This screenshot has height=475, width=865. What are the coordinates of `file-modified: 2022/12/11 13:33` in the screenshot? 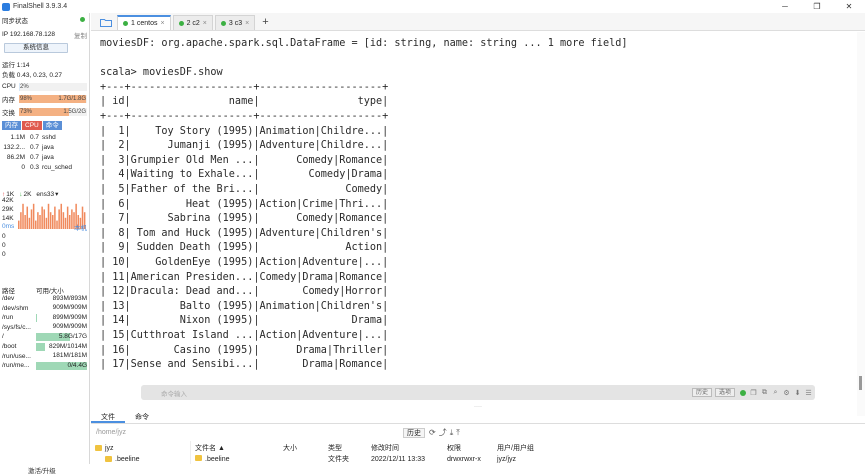 It's located at (398, 459).